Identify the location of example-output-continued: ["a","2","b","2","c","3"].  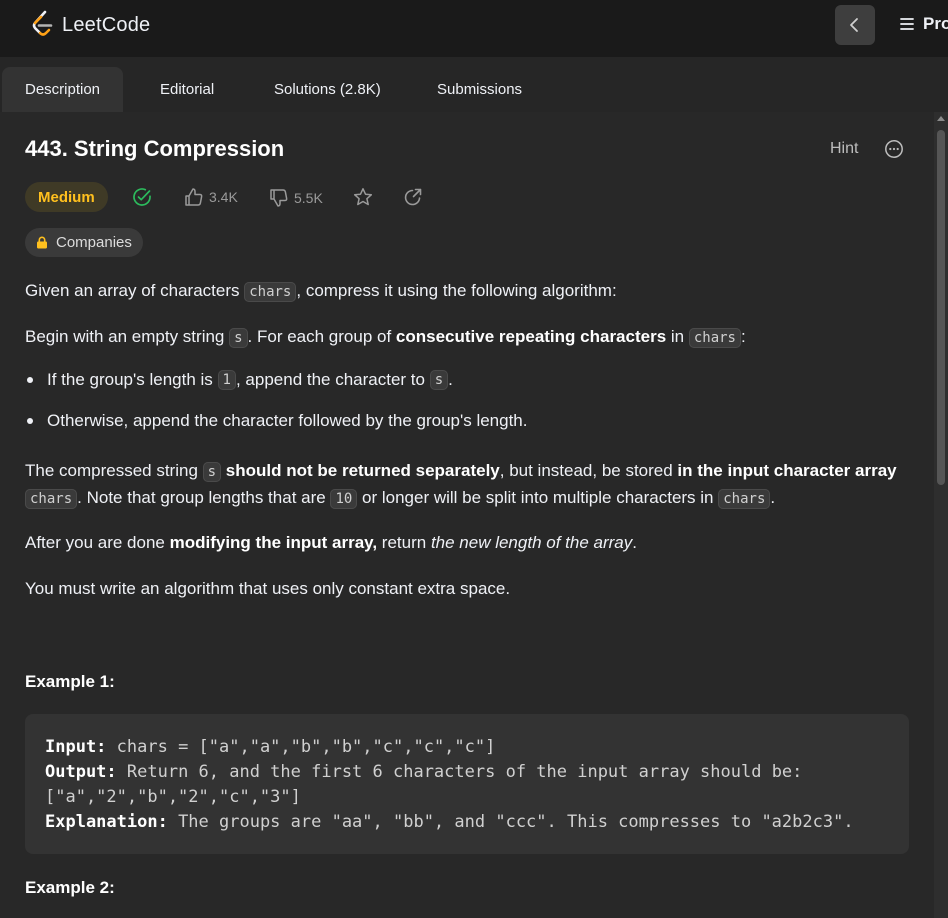
(173, 797).